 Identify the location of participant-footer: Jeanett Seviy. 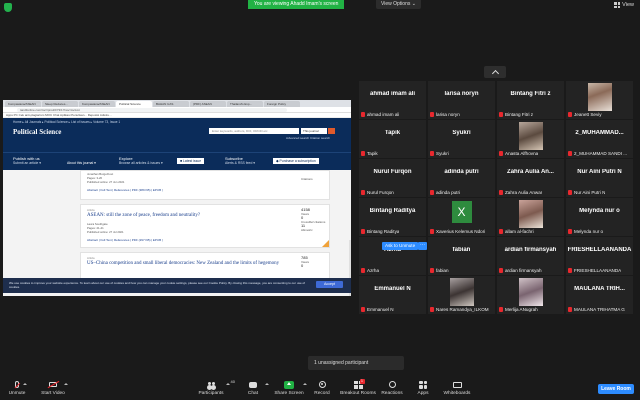
(585, 114).